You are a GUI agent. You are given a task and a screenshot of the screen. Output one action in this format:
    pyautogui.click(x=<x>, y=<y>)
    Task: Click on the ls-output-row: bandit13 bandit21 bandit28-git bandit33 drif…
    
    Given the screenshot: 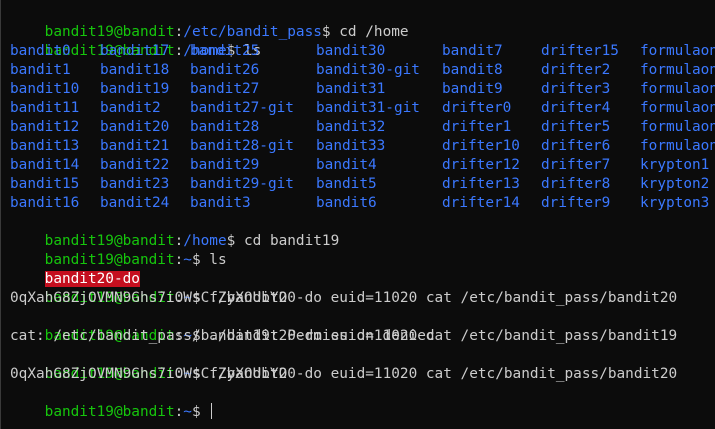 What is the action you would take?
    pyautogui.click(x=358, y=146)
    